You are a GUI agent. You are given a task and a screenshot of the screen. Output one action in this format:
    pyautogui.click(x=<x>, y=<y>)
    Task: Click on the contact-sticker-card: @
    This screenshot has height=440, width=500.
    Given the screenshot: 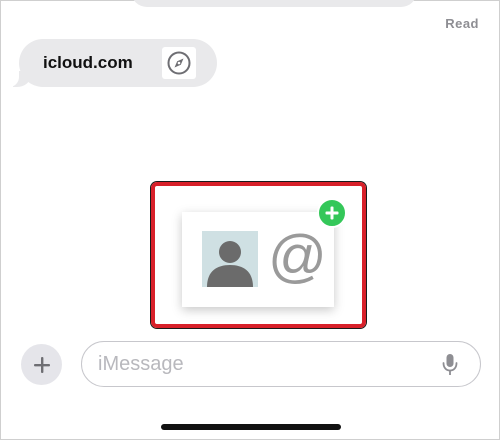 What is the action you would take?
    pyautogui.click(x=258, y=259)
    